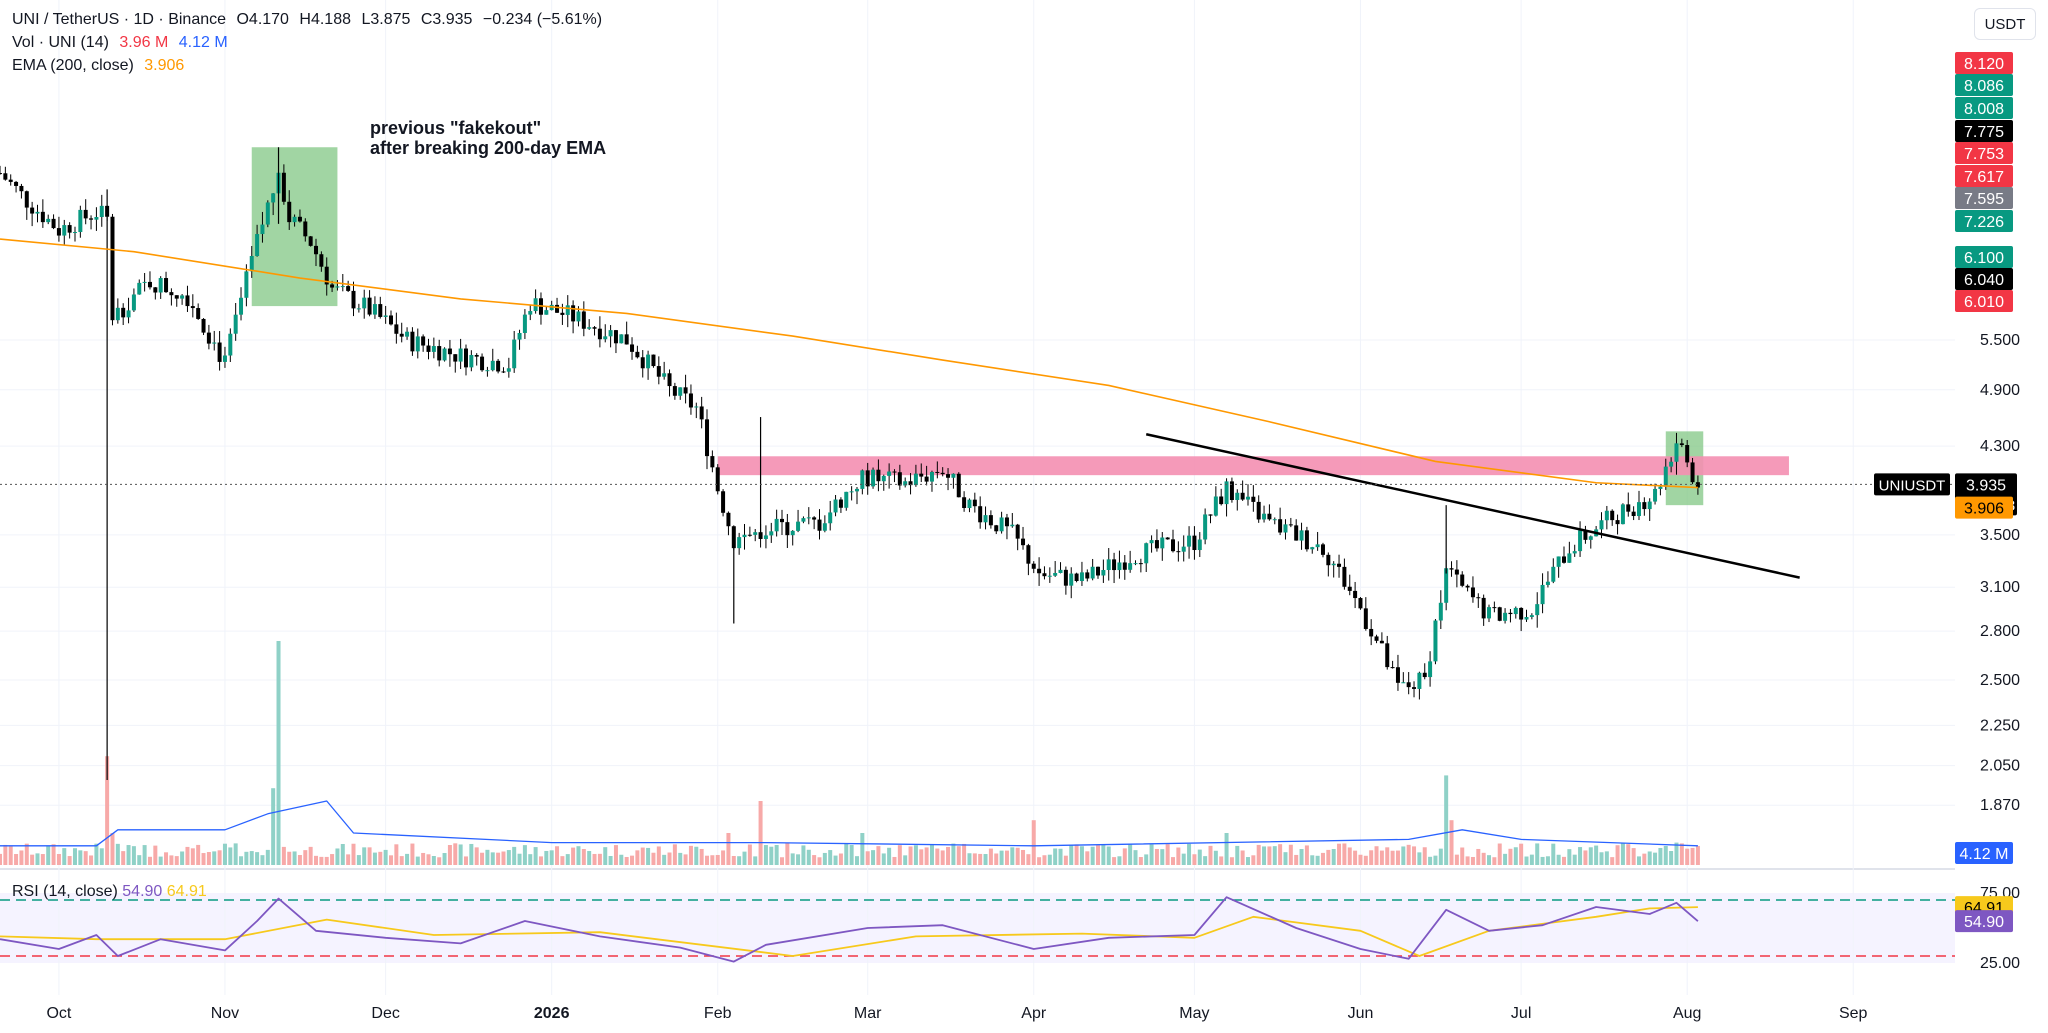  I want to click on currency-unit-button: USDT, so click(2005, 24).